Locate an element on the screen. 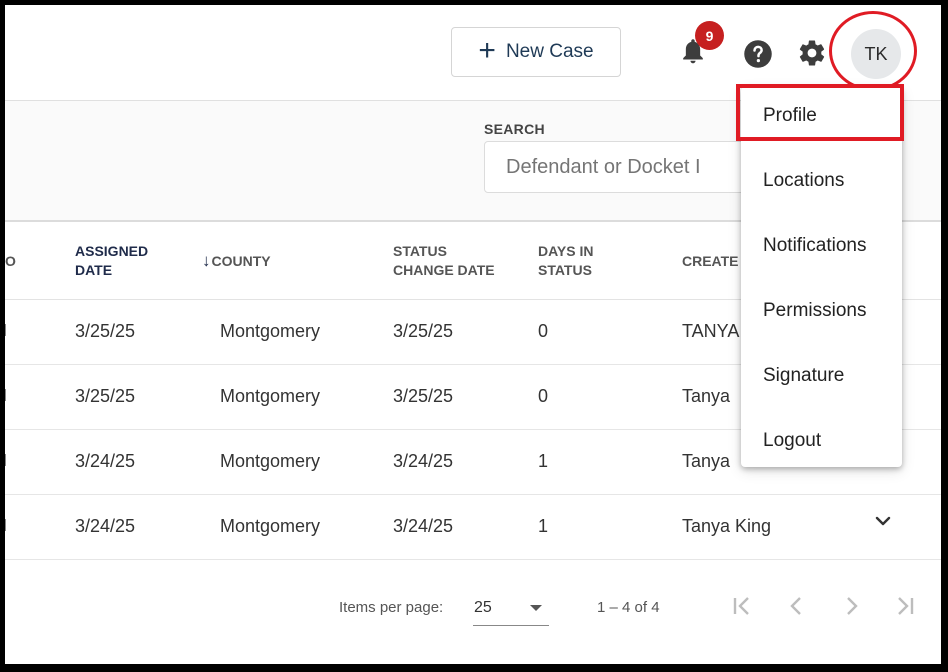  cell-created-by: TANYA is located at coordinates (711, 331).